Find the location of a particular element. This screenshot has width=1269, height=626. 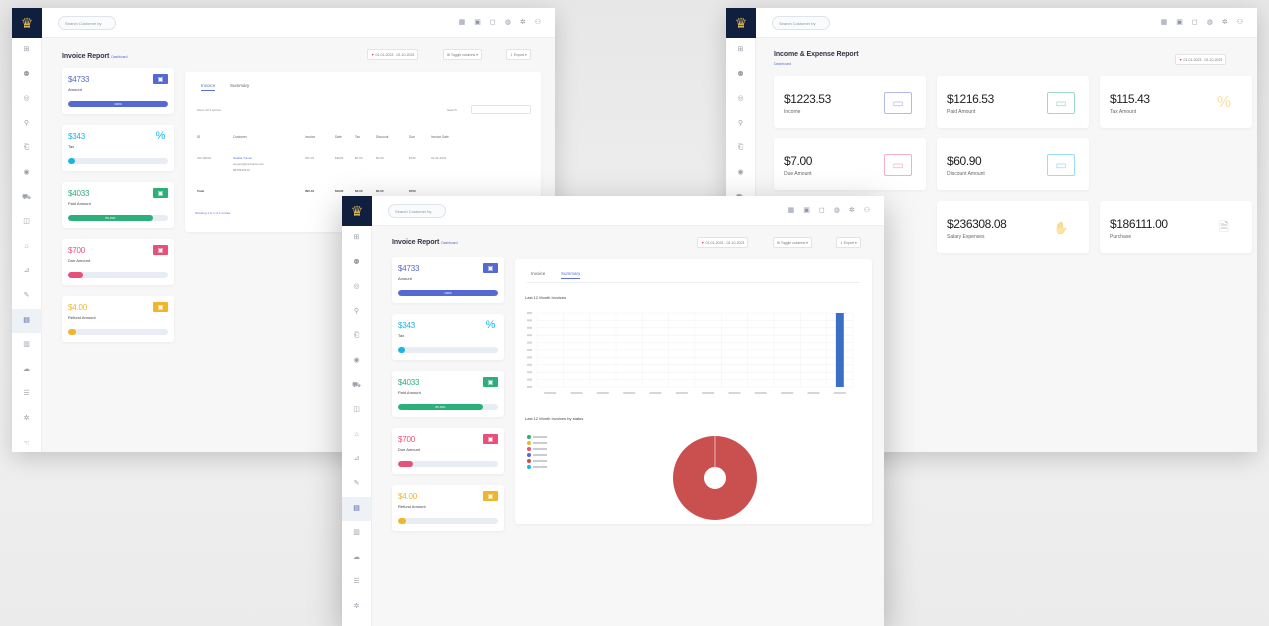

legend-text is located at coordinates (540, 461).